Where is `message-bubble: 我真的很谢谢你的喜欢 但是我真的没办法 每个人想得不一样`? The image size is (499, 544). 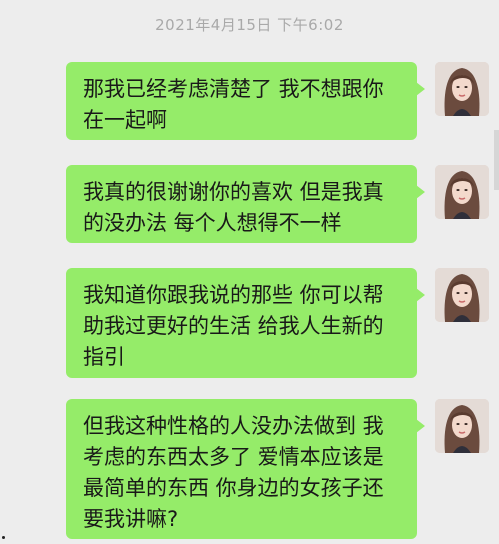
message-bubble: 我真的很谢谢你的喜欢 但是我真的没办法 每个人想得不一样 is located at coordinates (245, 204).